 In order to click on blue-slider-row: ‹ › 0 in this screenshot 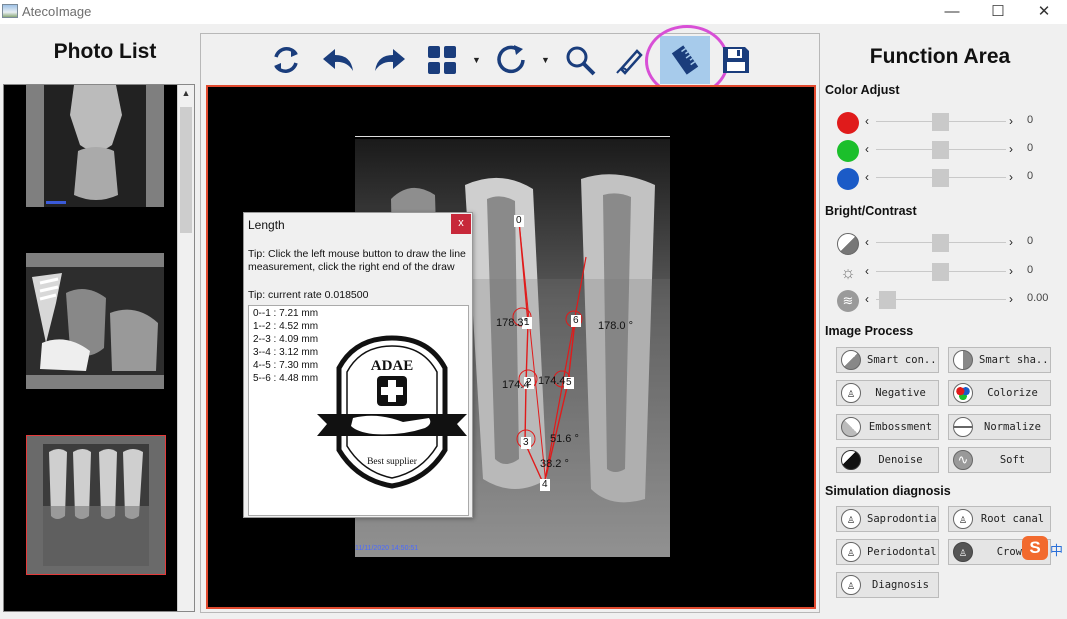, I will do `click(948, 179)`.